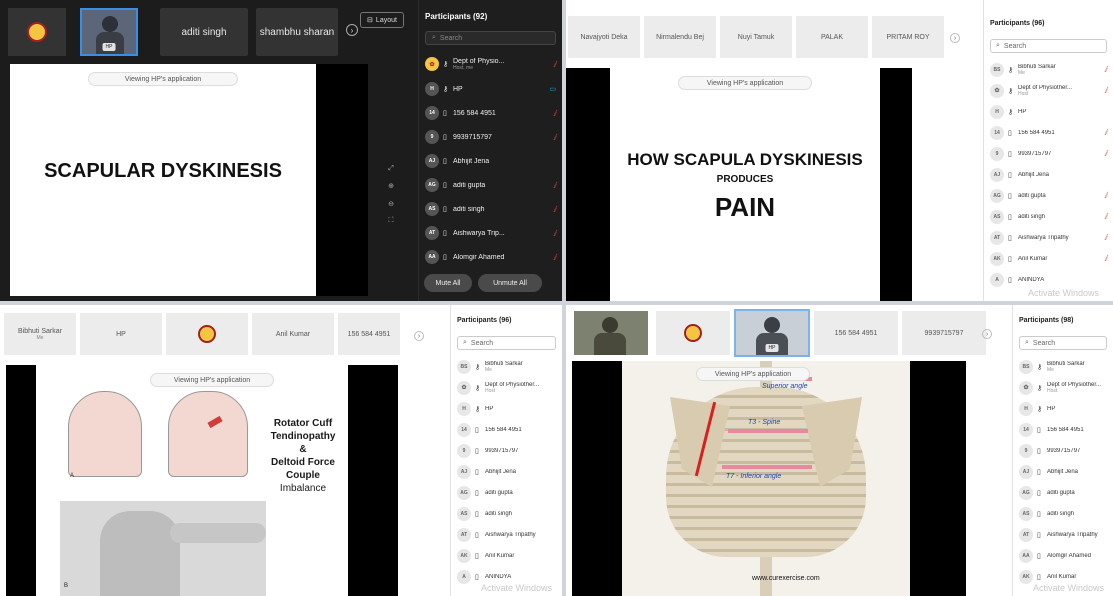 The width and height of the screenshot is (1113, 596). What do you see at coordinates (391, 186) in the screenshot?
I see `zoom-in-icon: ⊕` at bounding box center [391, 186].